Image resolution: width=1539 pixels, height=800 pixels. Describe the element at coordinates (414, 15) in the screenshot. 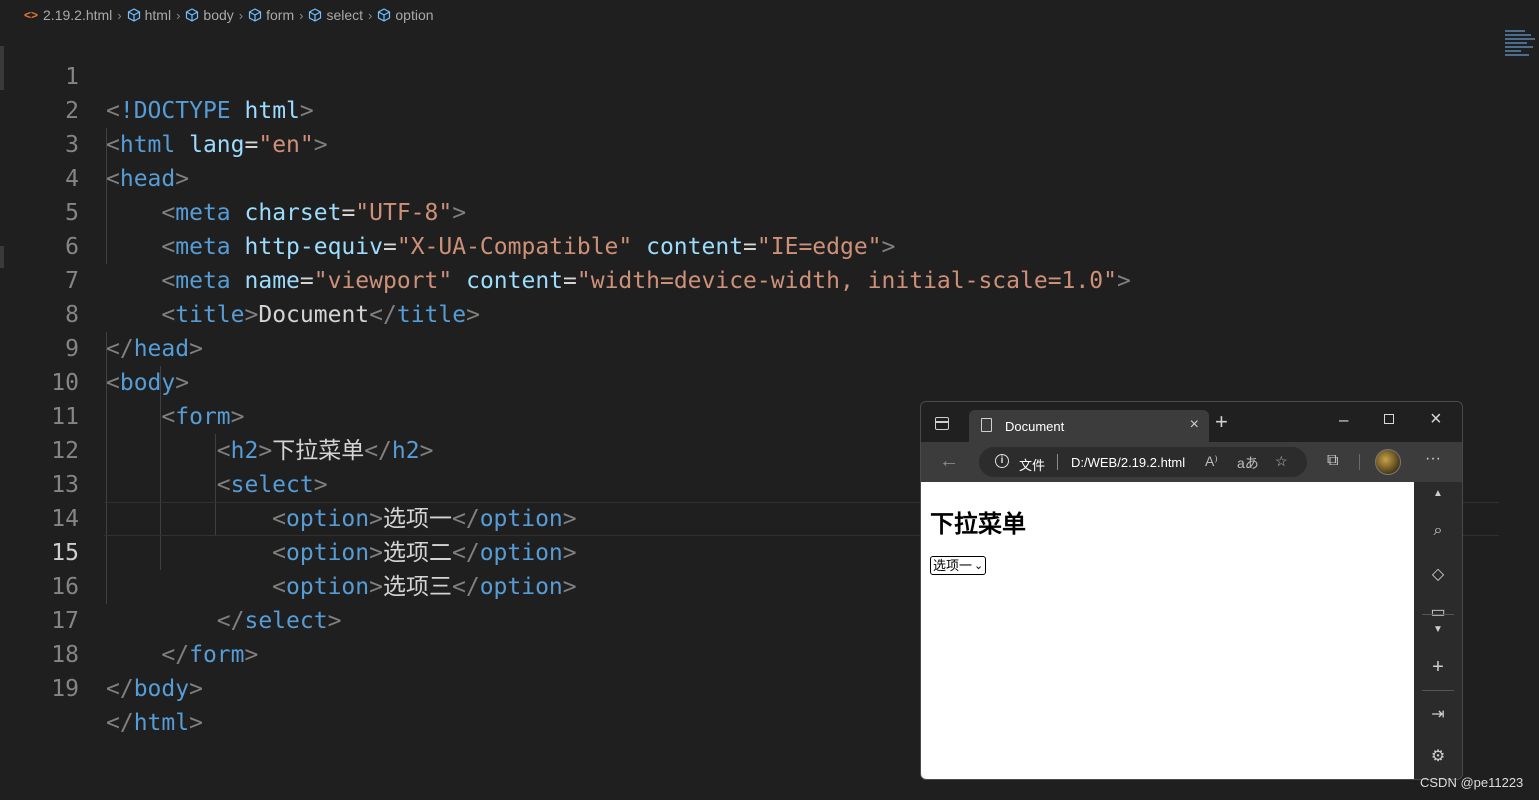

I see `breadcrumb-item-label: option` at that location.